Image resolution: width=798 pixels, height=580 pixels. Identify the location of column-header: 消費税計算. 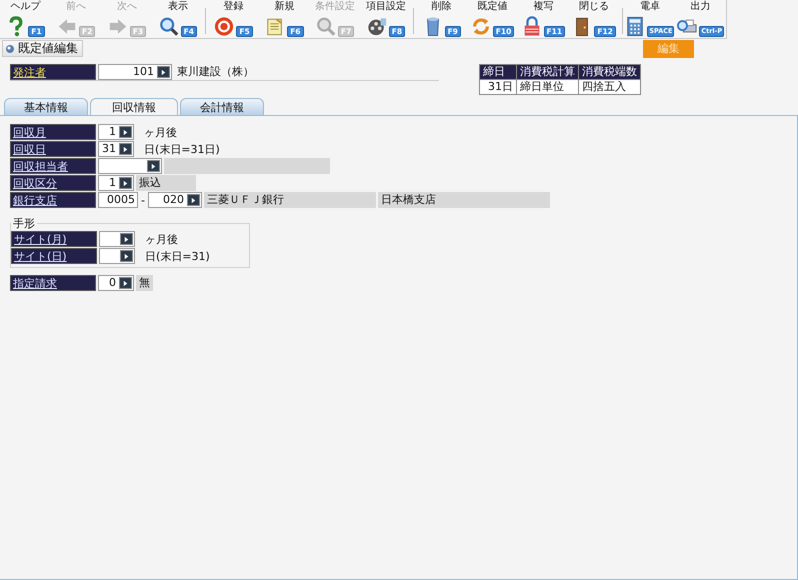
(547, 72).